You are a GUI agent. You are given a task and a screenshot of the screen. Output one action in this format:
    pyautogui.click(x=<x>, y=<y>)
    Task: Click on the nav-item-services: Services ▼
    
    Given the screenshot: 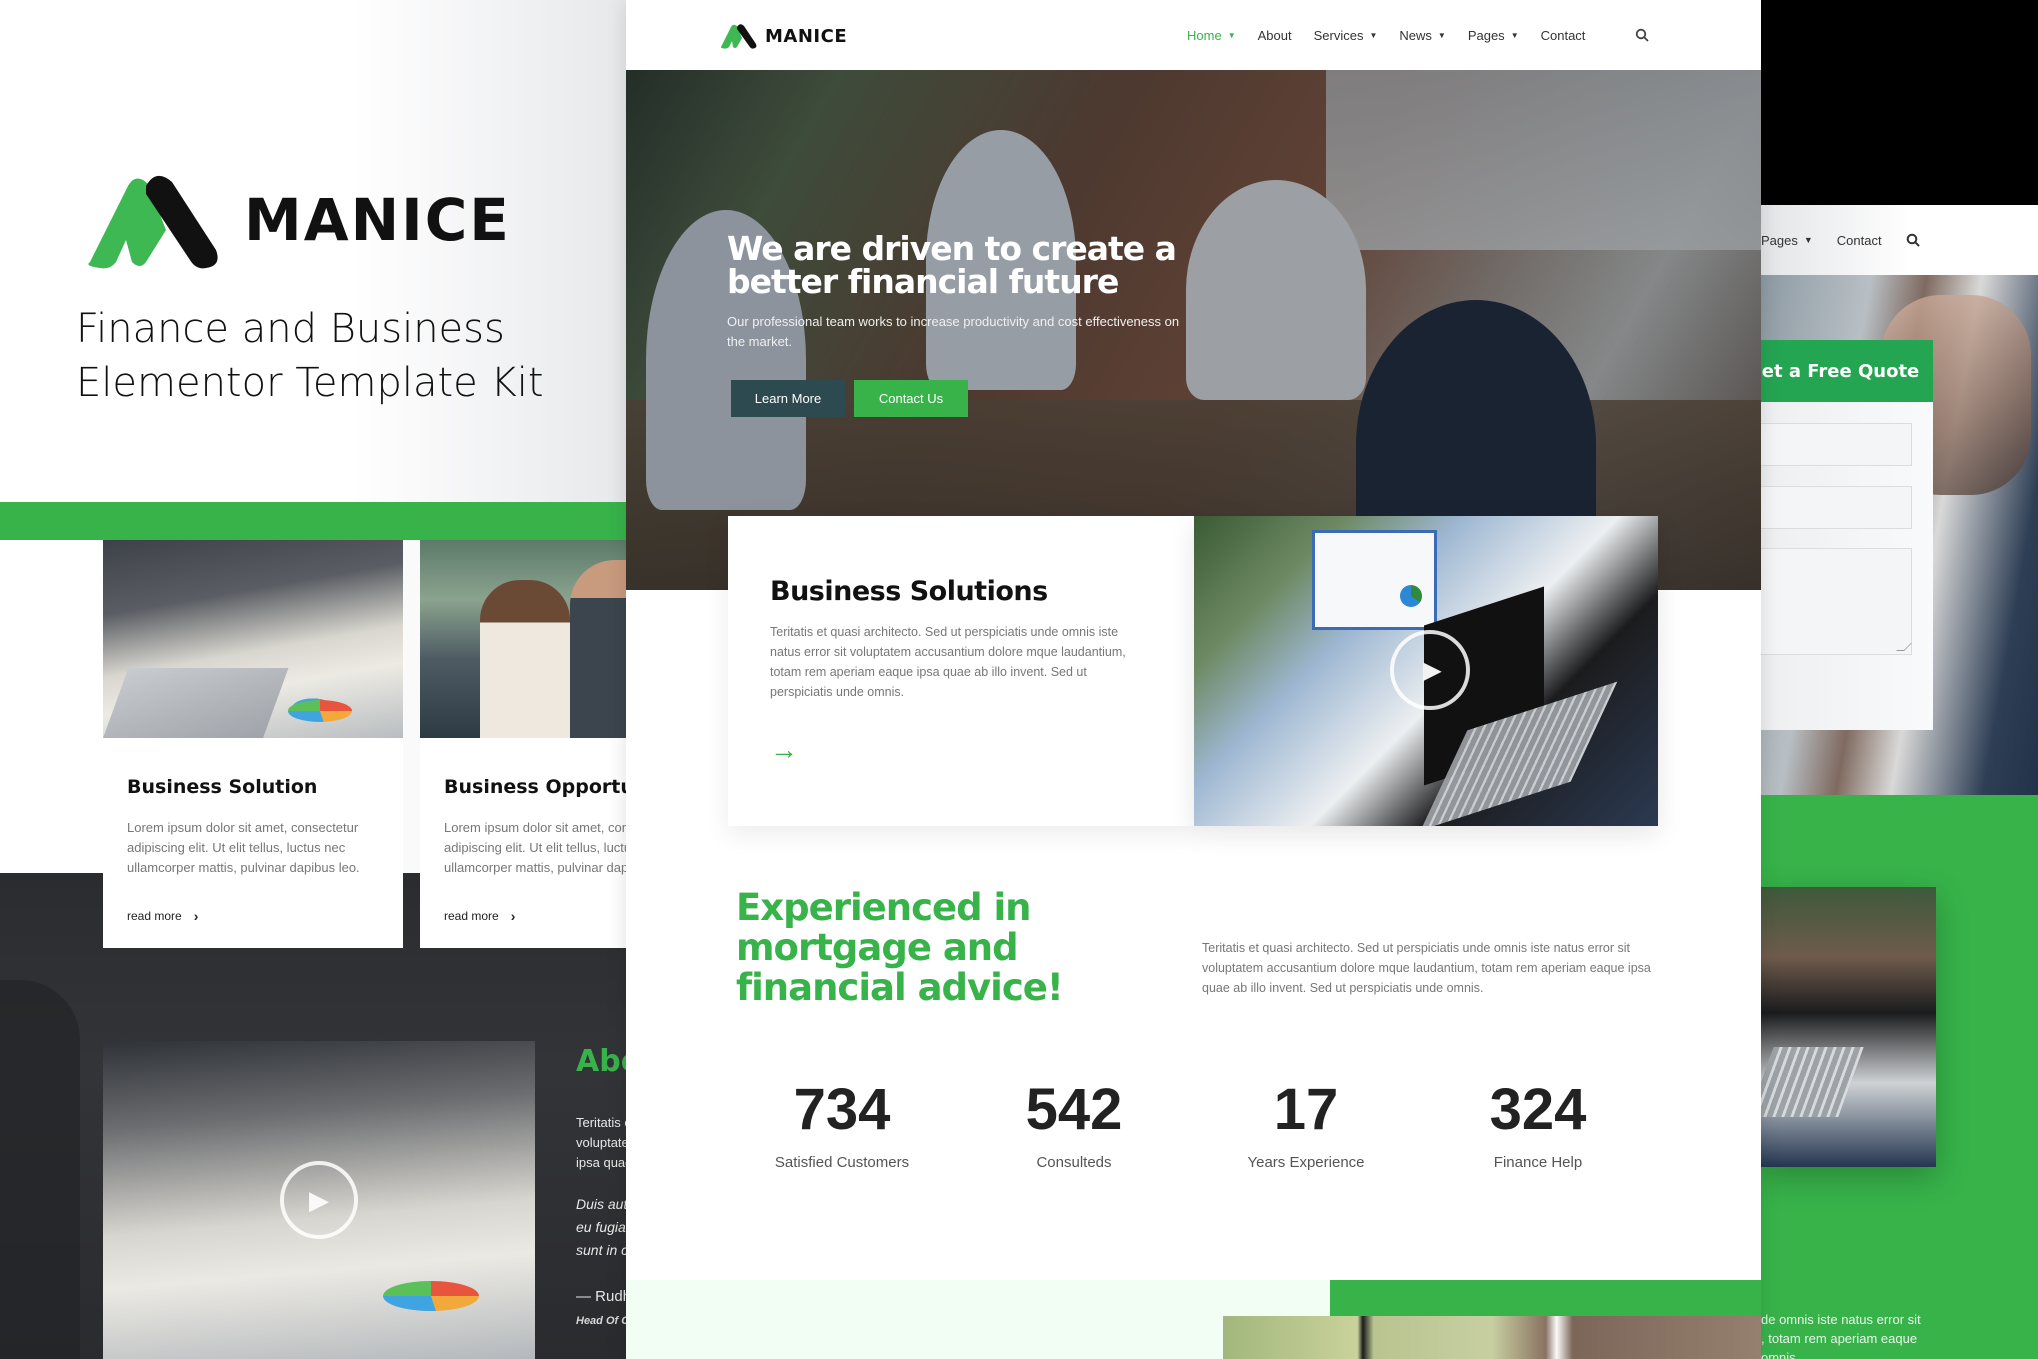 What is the action you would take?
    pyautogui.click(x=1346, y=35)
    